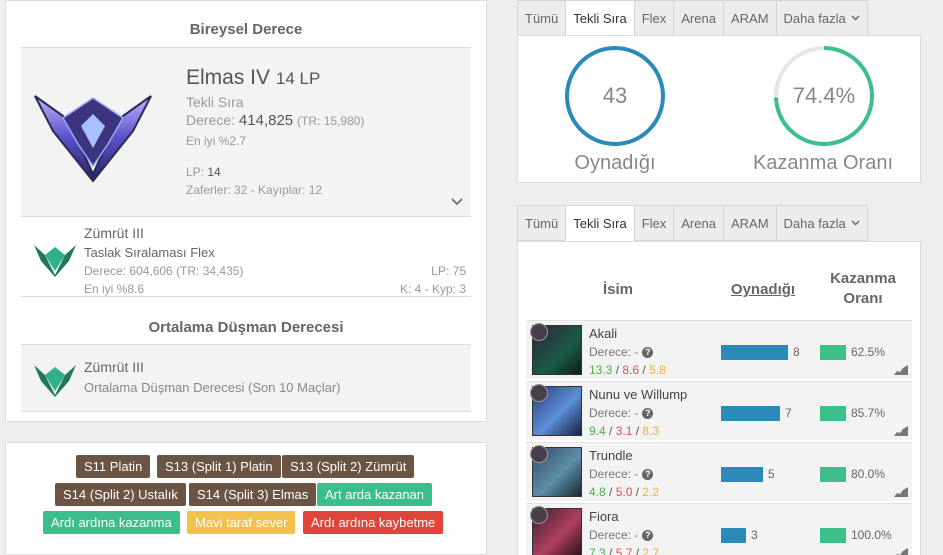 This screenshot has width=943, height=555. What do you see at coordinates (627, 370) in the screenshot?
I see `champion-kda: 13.3 / 8.6 / 5.8` at bounding box center [627, 370].